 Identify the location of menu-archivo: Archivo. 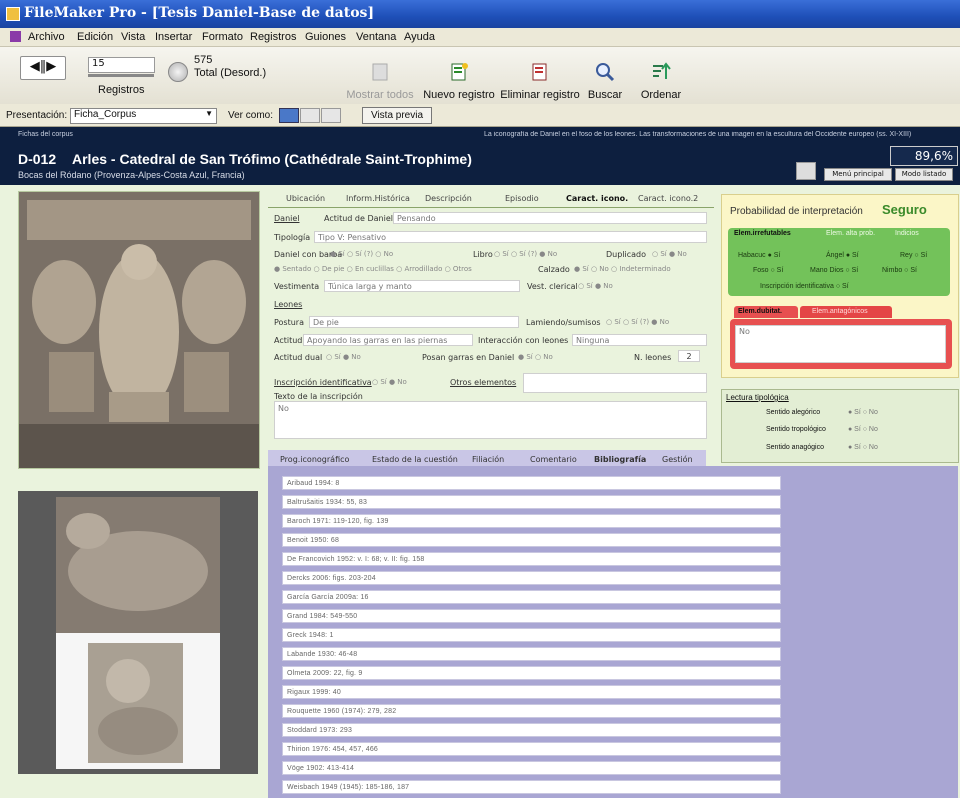
(46, 37).